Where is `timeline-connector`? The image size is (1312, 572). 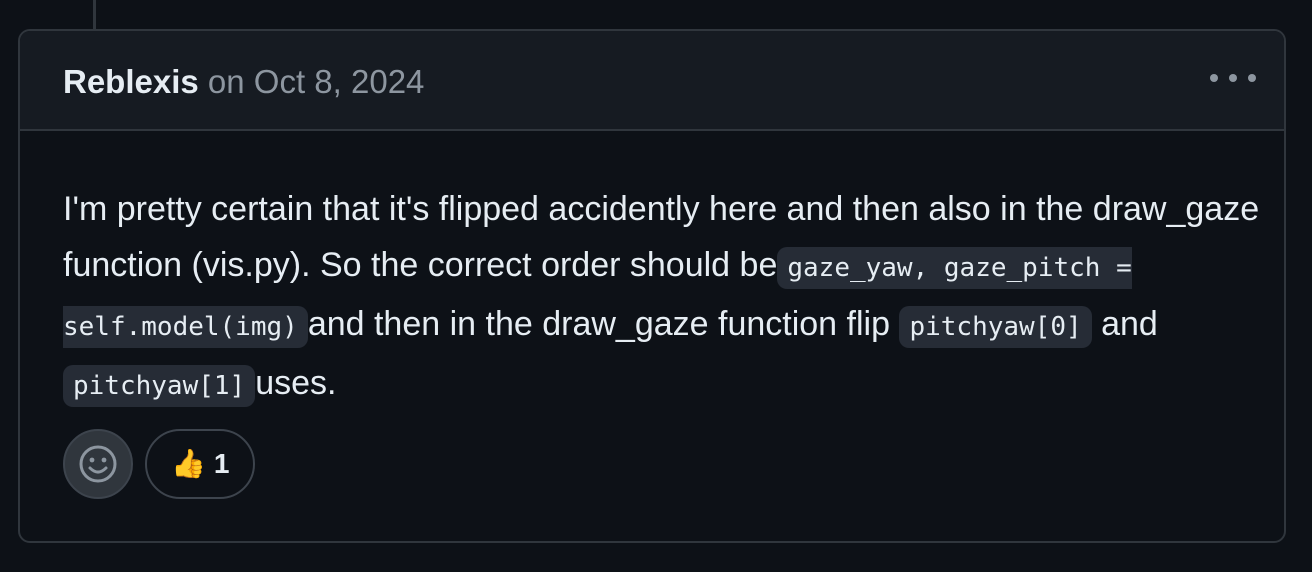
timeline-connector is located at coordinates (94, 15).